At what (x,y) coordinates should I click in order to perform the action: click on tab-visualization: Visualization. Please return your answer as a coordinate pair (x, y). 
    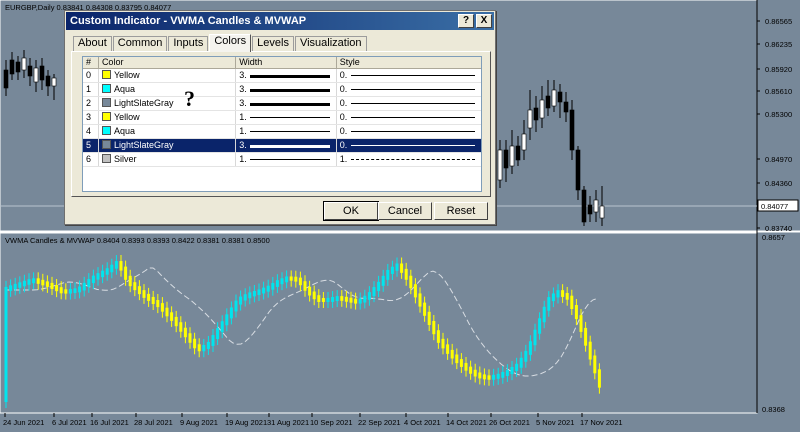
    Looking at the image, I should click on (330, 43).